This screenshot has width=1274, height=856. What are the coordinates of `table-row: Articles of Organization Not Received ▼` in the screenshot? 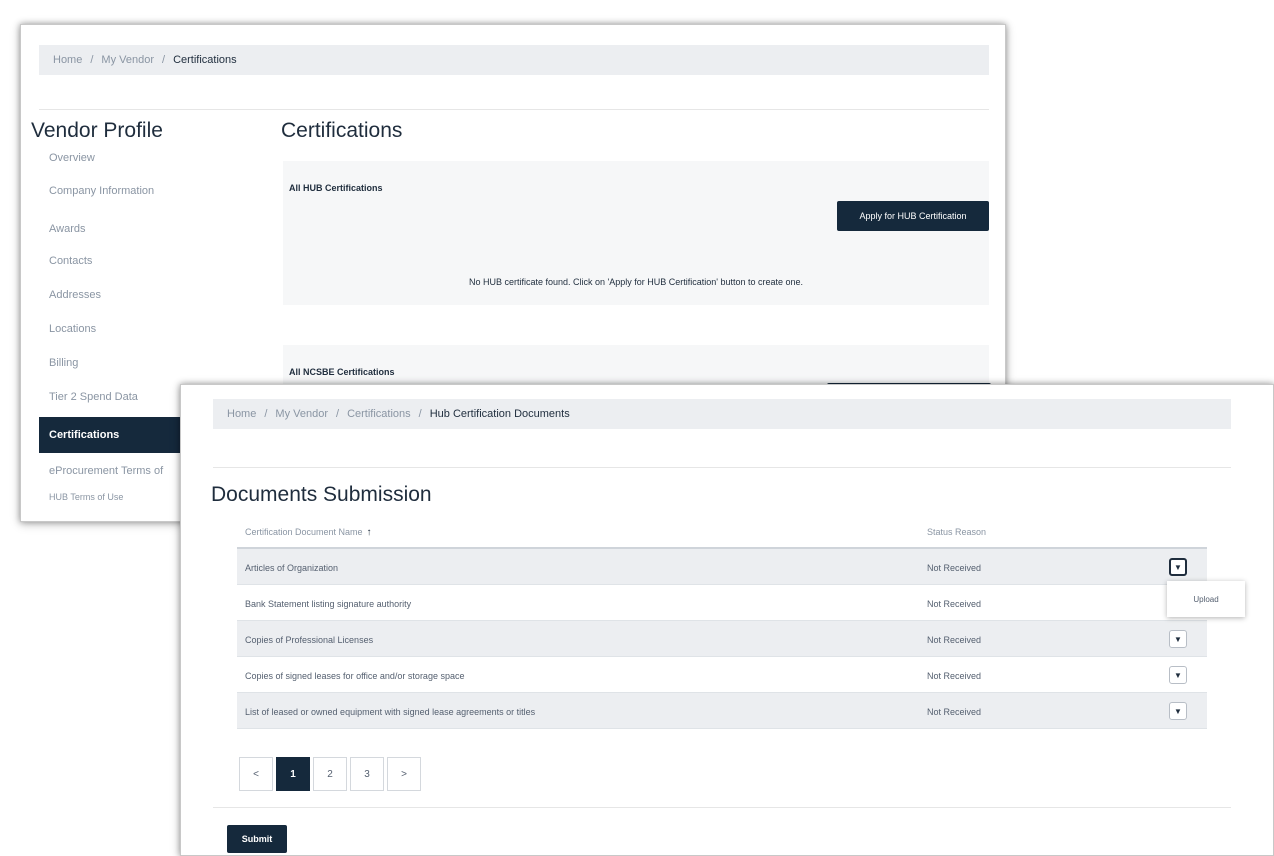 It's located at (722, 567).